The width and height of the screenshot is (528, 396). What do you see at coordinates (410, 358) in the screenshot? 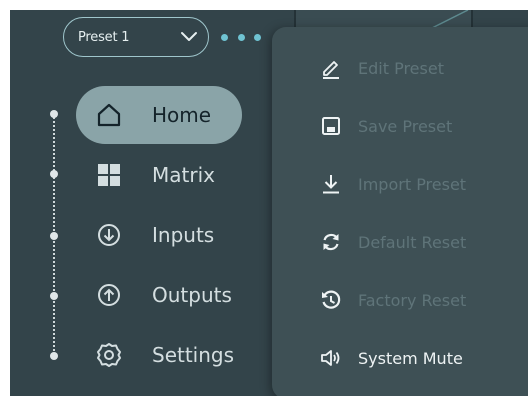
I see `menu-item-label: System Mute` at bounding box center [410, 358].